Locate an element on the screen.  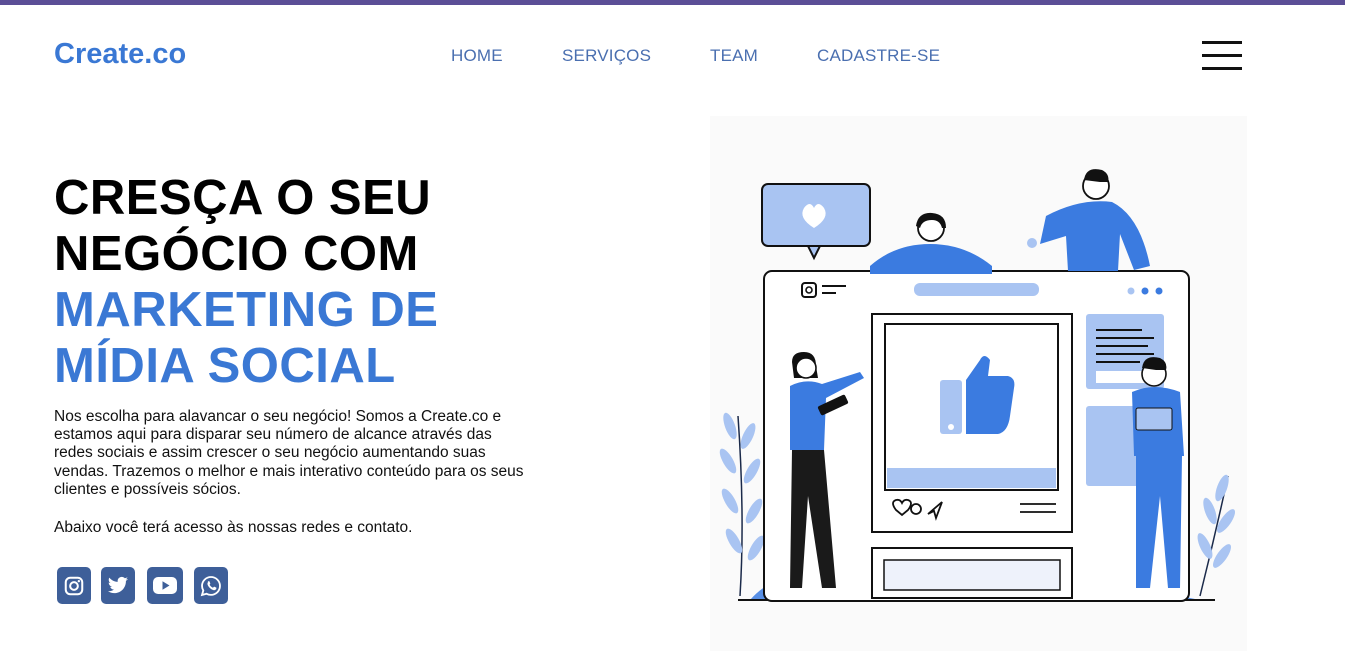
nav-link-signup: CADASTRE-SE is located at coordinates (878, 56).